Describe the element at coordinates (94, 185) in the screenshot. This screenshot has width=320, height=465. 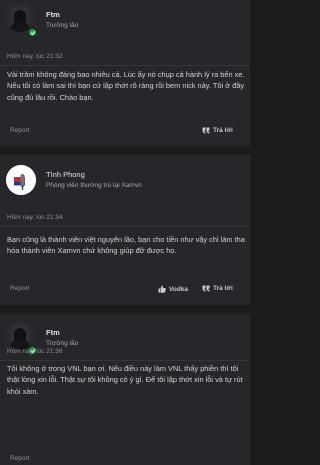
I see `author-role: Phóng viên thường trú tại Xamvn` at that location.